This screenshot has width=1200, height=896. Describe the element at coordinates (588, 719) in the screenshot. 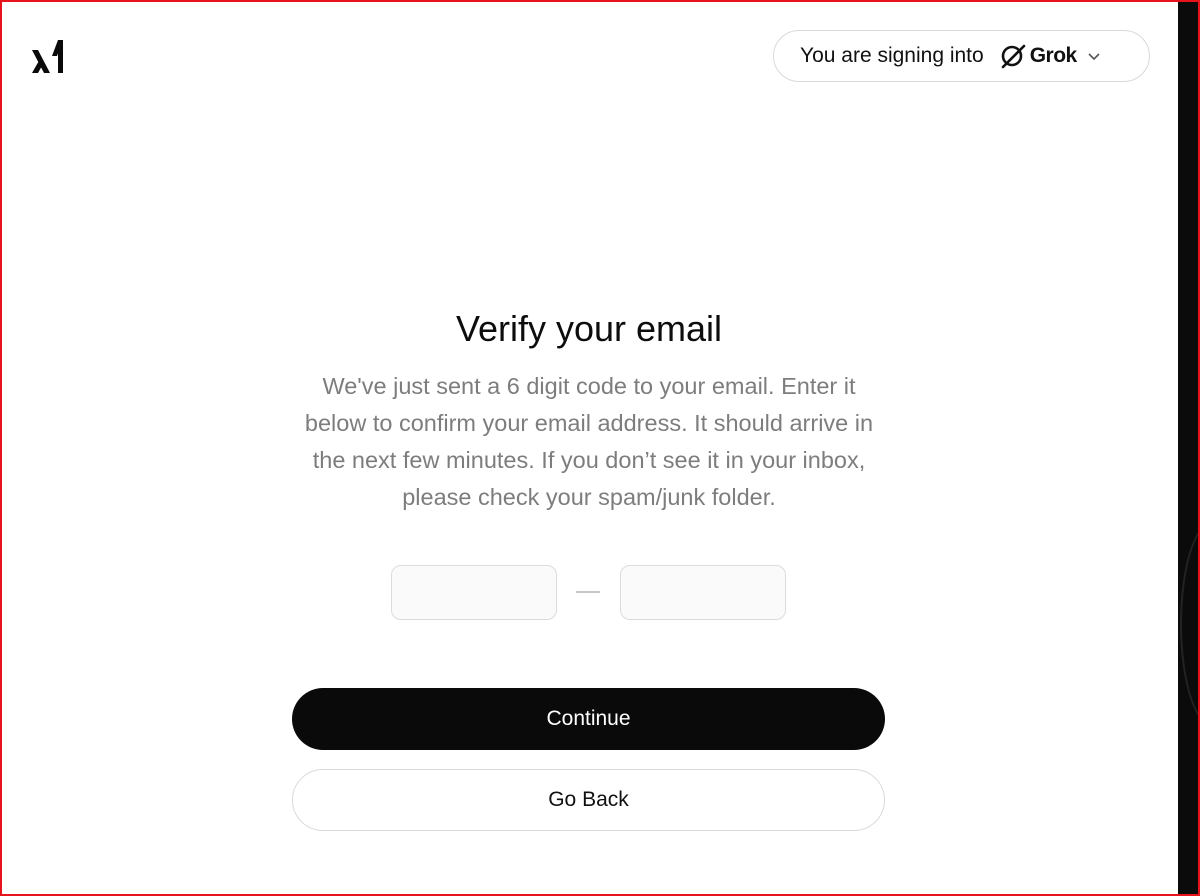

I see `continue-button: Continue` at that location.